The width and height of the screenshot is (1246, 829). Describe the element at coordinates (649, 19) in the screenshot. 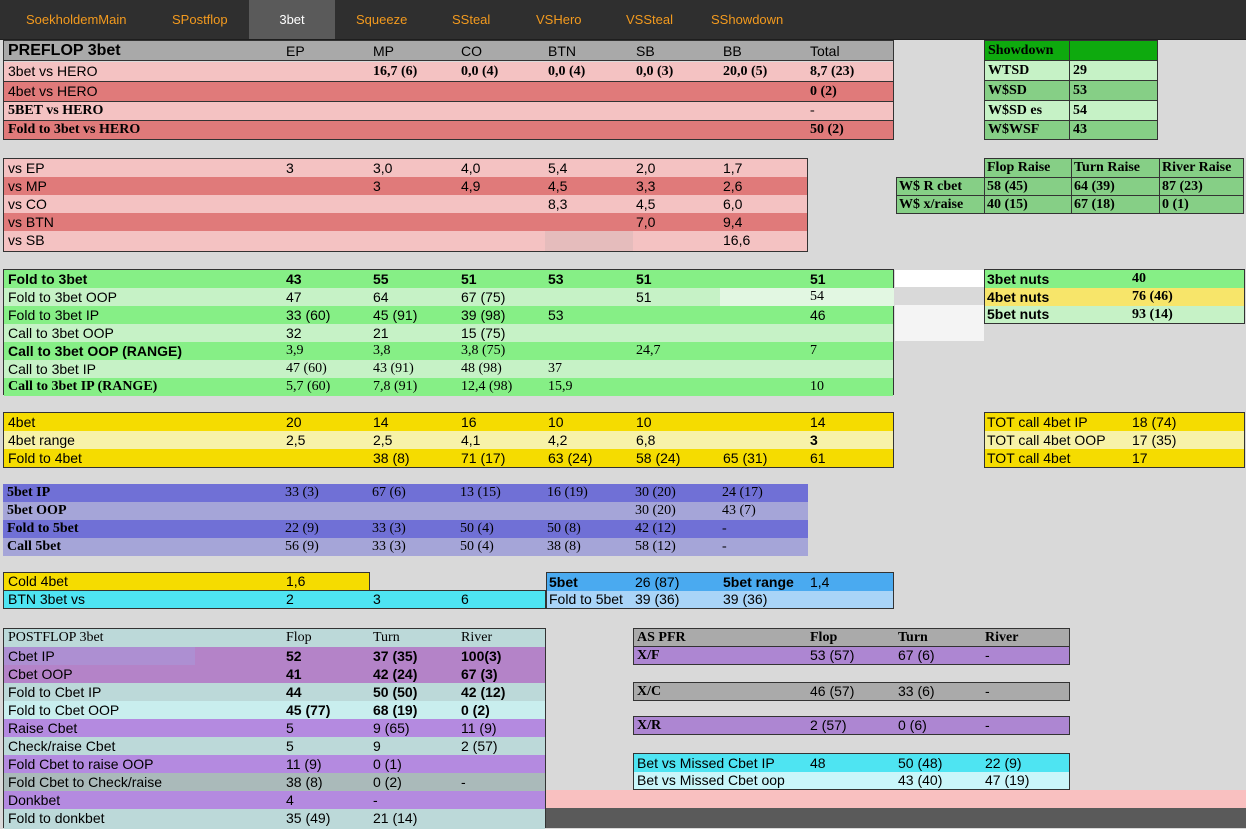

I see `tab-vssteal: VSSteal` at that location.